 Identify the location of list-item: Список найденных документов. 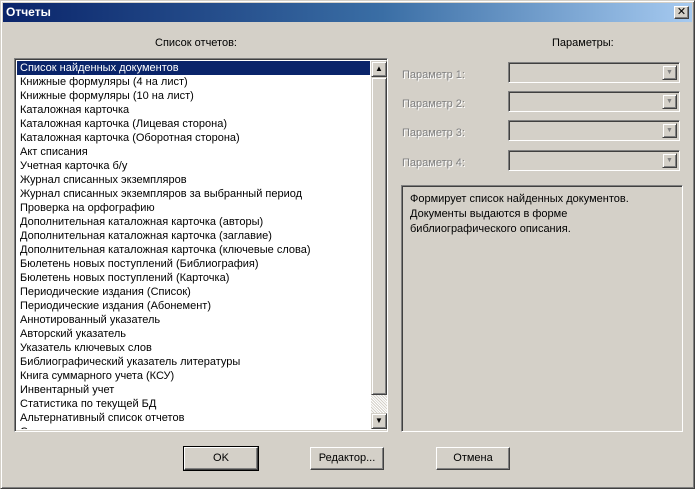
(193, 68).